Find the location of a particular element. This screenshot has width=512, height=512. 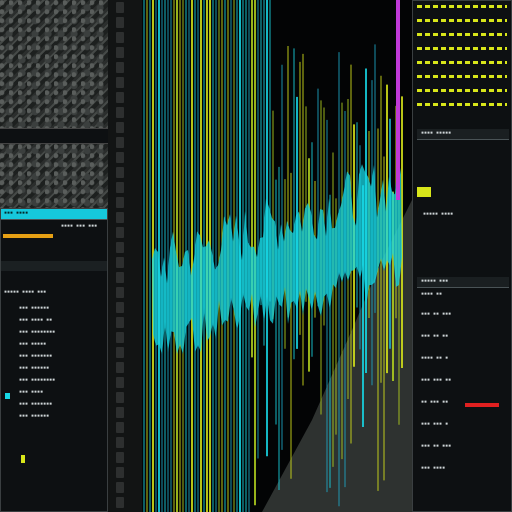

magenta-line is located at coordinates (398, 100).